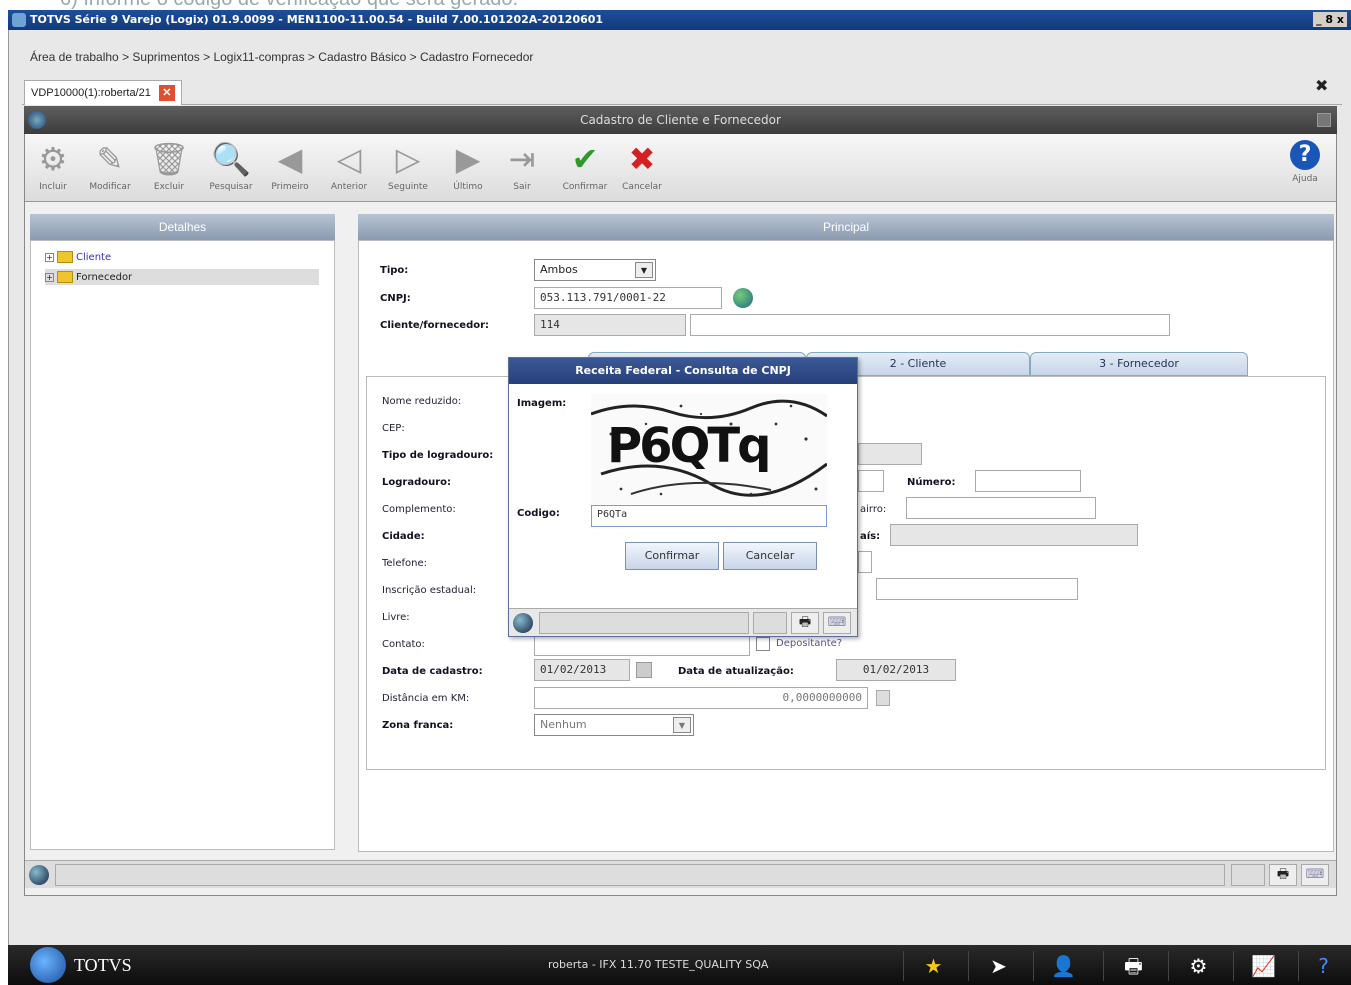 The image size is (1351, 985). What do you see at coordinates (743, 298) in the screenshot?
I see `globe-lookup-icon` at bounding box center [743, 298].